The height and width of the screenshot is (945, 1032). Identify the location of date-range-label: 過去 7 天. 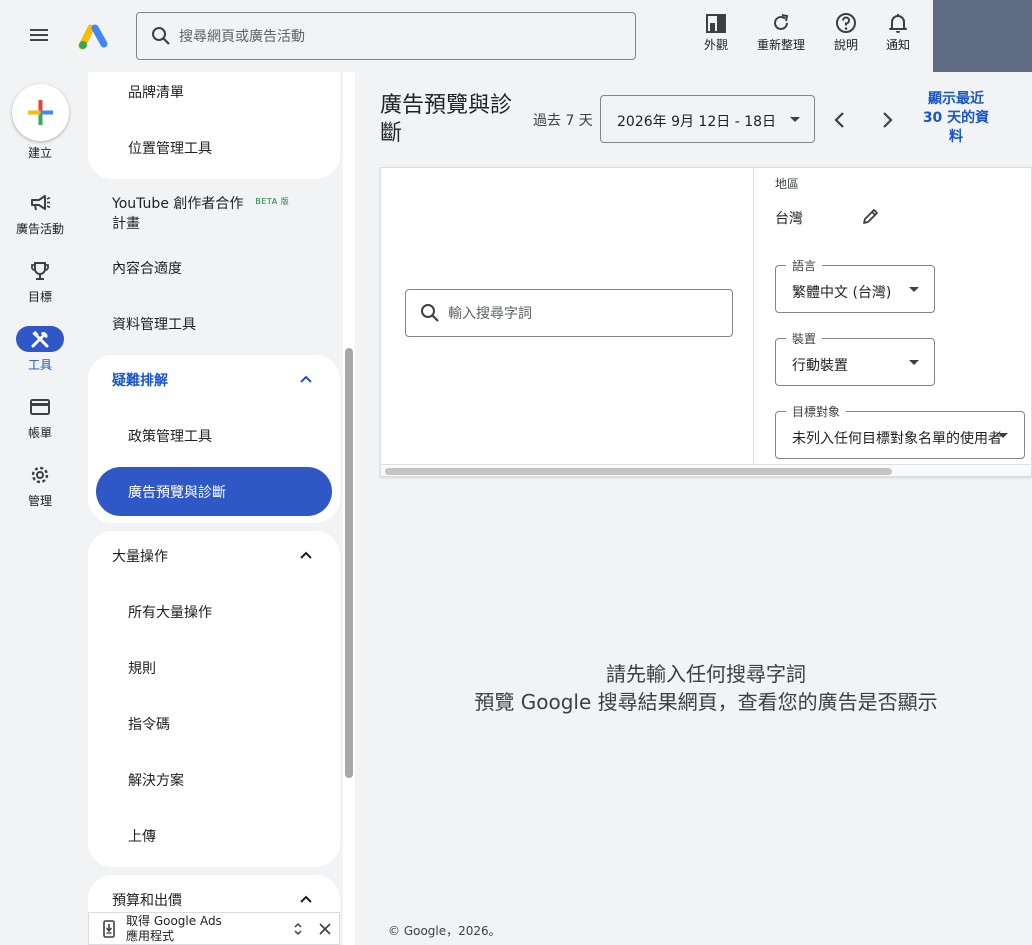
(563, 121).